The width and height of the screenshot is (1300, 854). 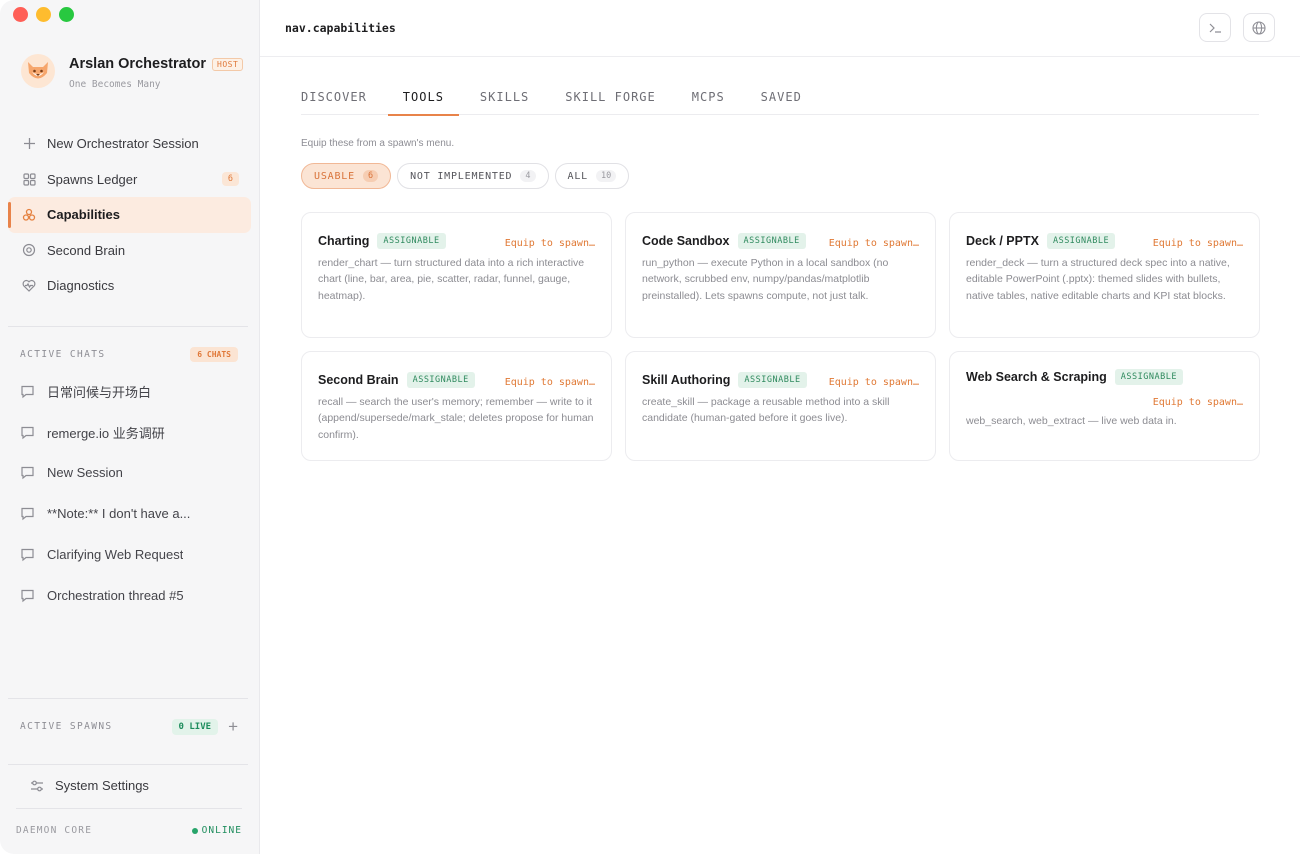 What do you see at coordinates (29, 179) in the screenshot?
I see `grid-icon` at bounding box center [29, 179].